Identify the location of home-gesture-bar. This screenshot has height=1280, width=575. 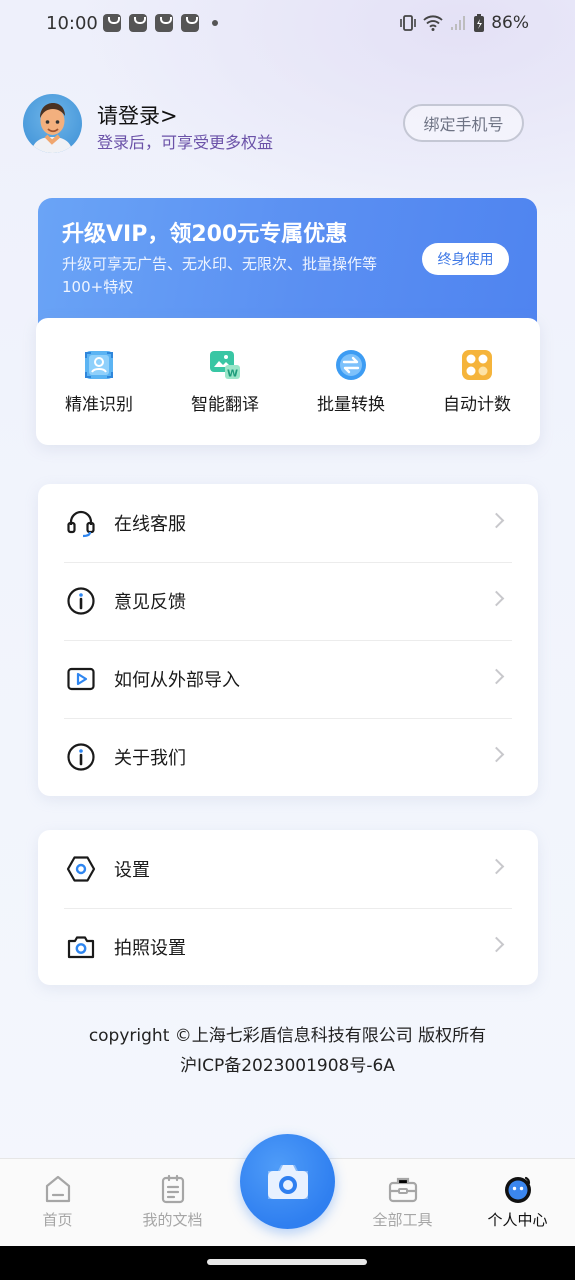
(287, 1262).